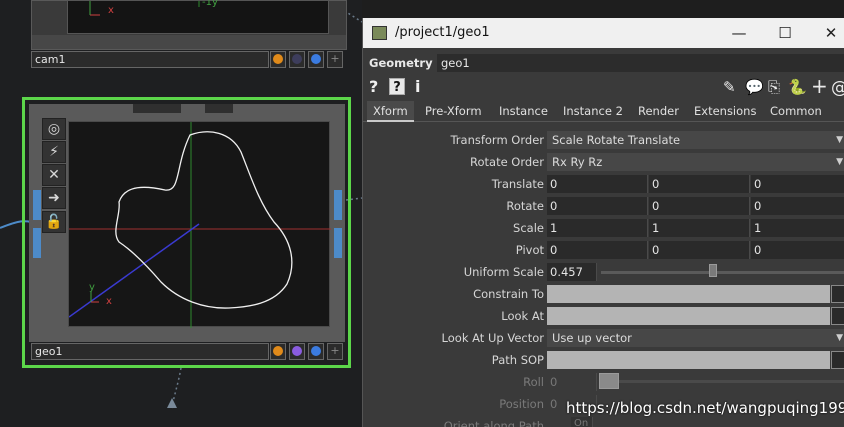 This screenshot has width=844, height=427. I want to click on uniform-scale-slider, so click(722, 272).